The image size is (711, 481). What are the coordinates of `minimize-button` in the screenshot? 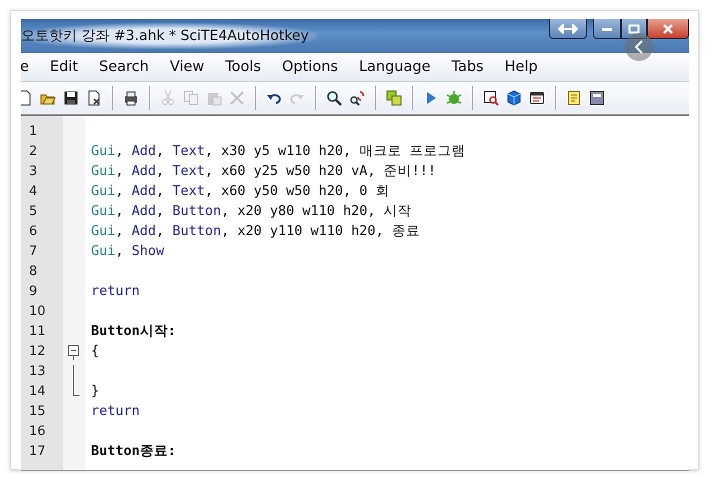 It's located at (607, 29).